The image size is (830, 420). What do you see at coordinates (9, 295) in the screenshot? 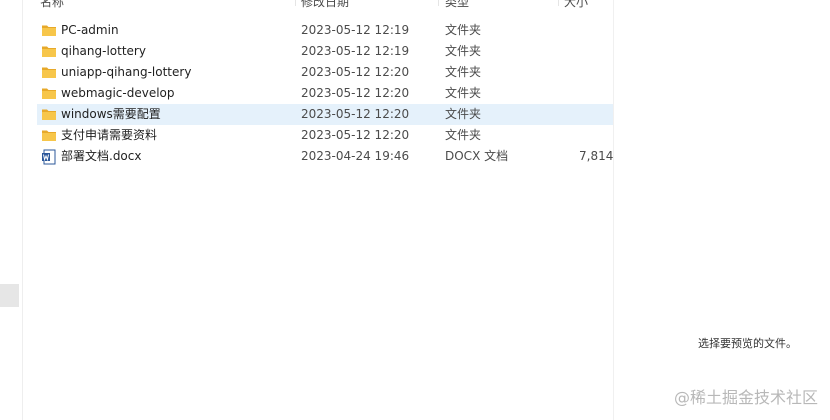
I see `navigation-pane-scroll-thumb` at bounding box center [9, 295].